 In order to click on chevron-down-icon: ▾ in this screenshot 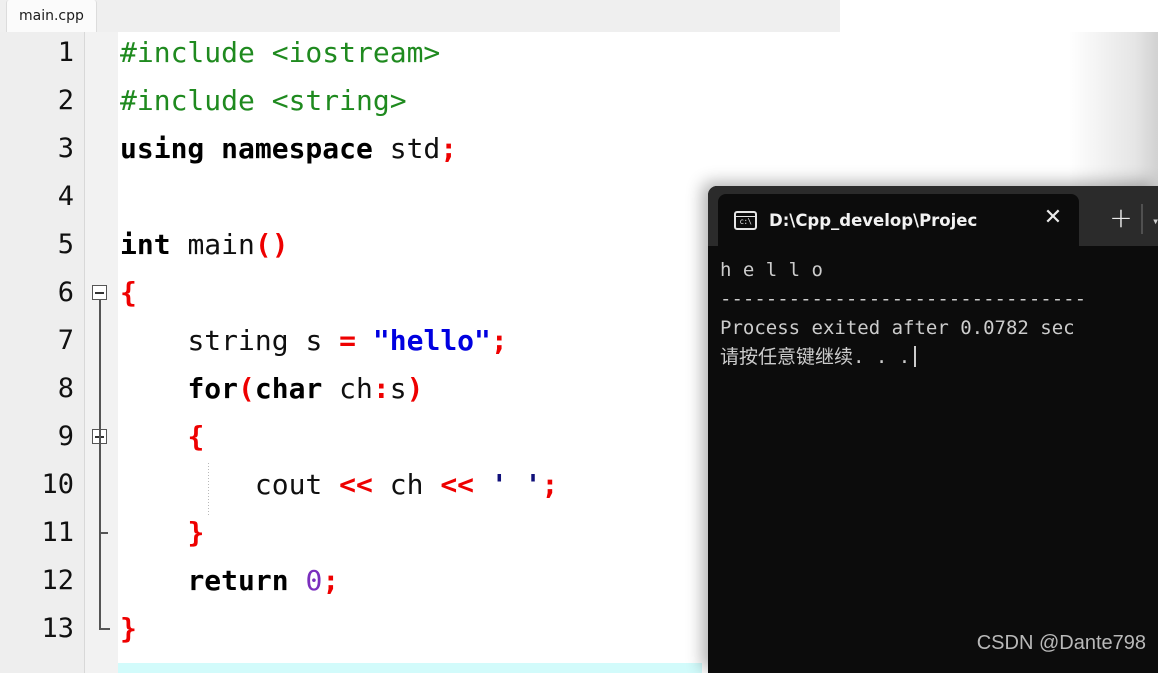, I will do `click(1155, 221)`.